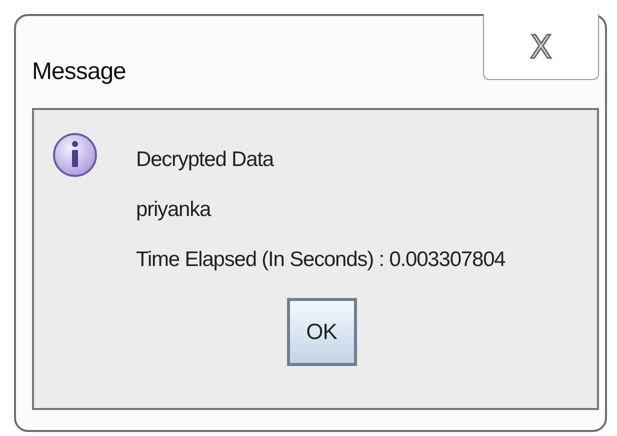 The image size is (617, 436). I want to click on message-text: priyanka, so click(174, 210).